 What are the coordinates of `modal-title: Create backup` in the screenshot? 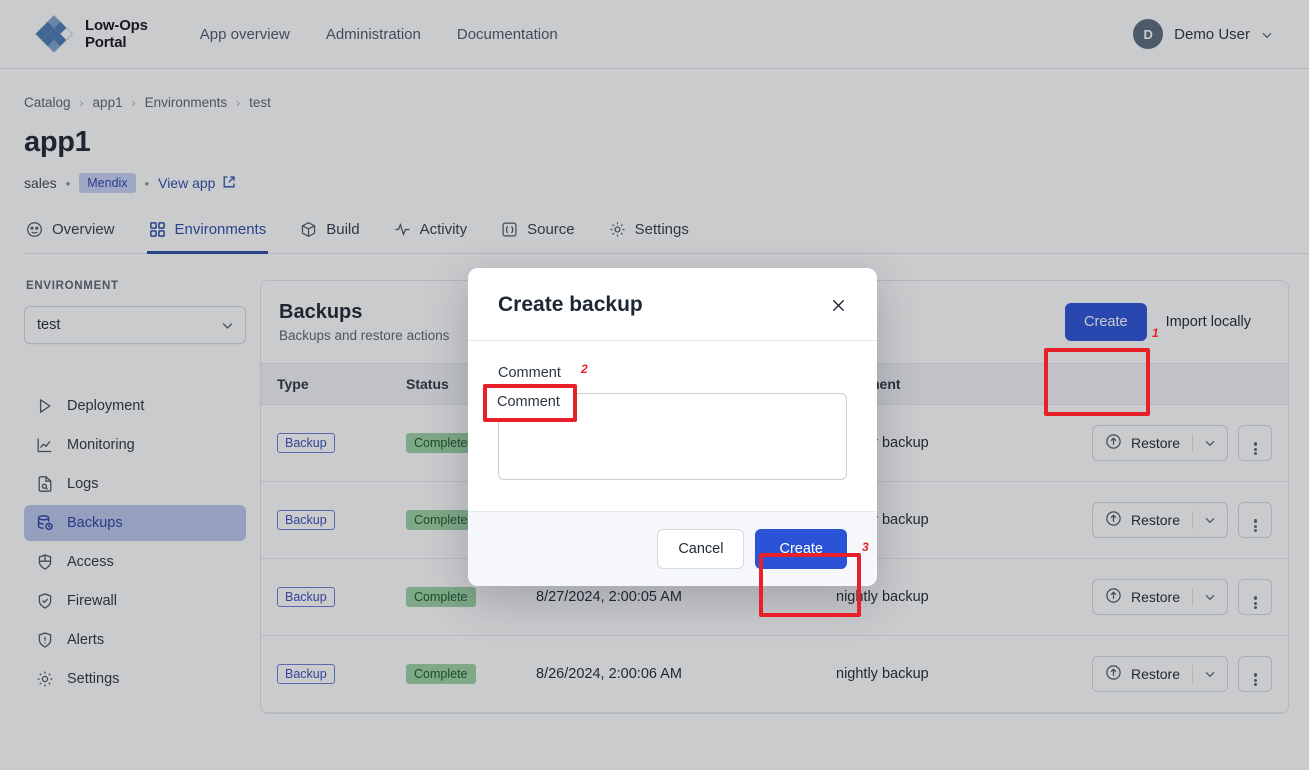 It's located at (570, 304).